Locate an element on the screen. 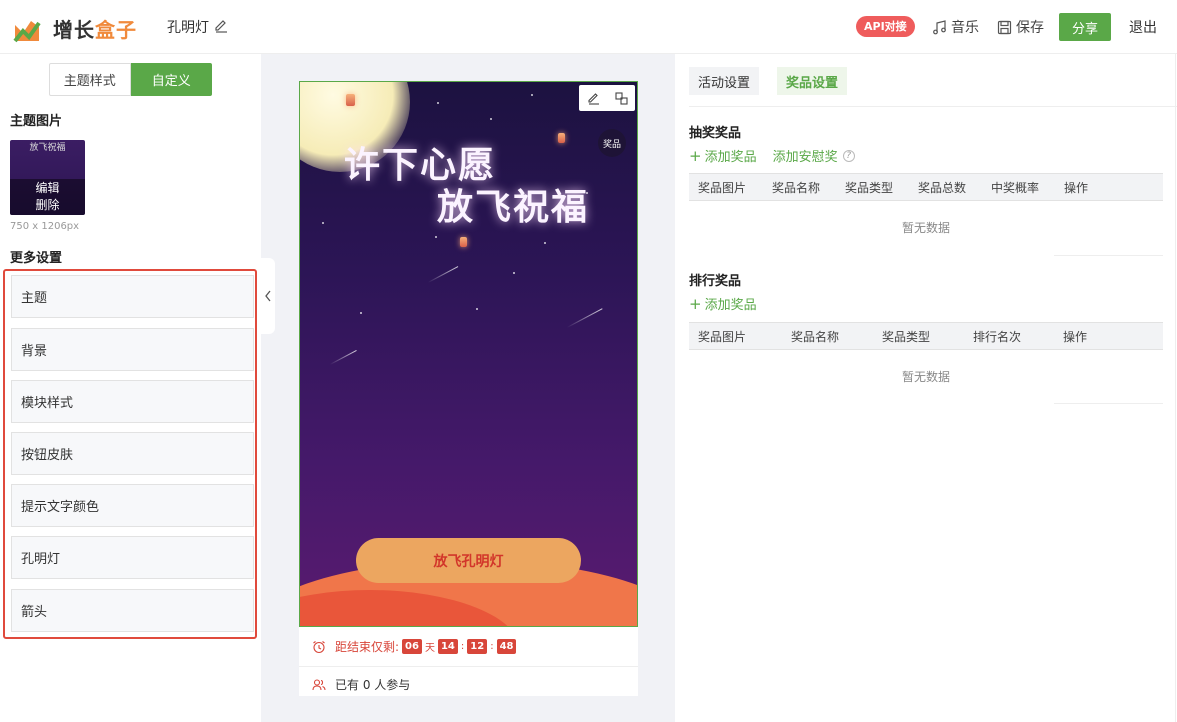 This screenshot has height=722, width=1177. logo-icon is located at coordinates (27, 29).